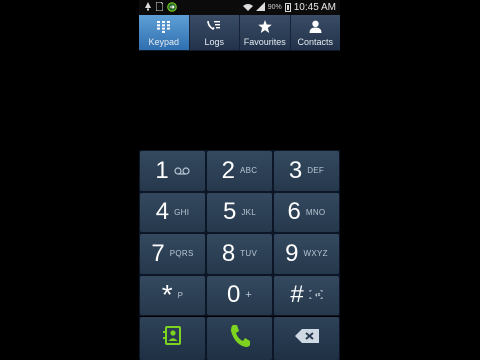  I want to click on key-digit: 8, so click(228, 253).